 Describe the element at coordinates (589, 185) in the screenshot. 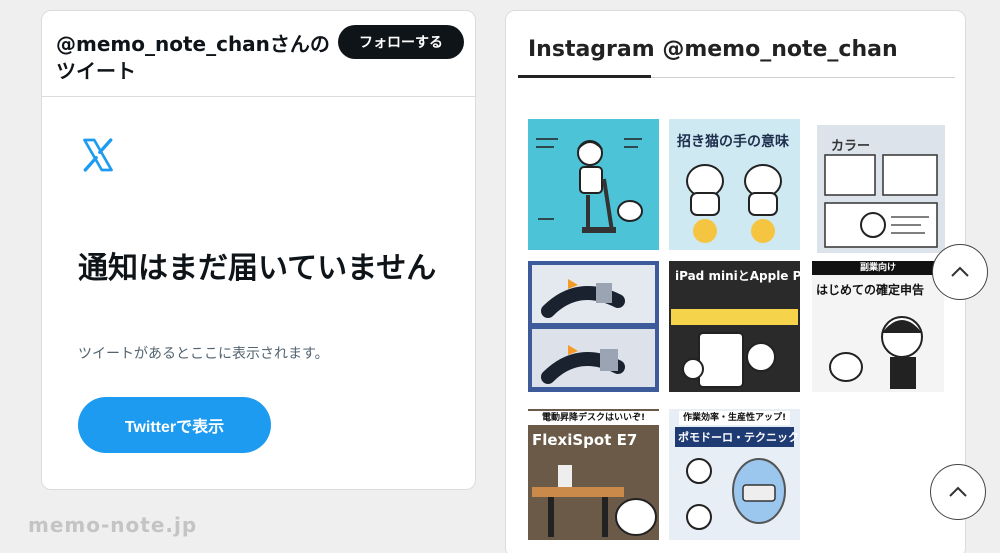

I see `exercise-bike-illustration` at that location.